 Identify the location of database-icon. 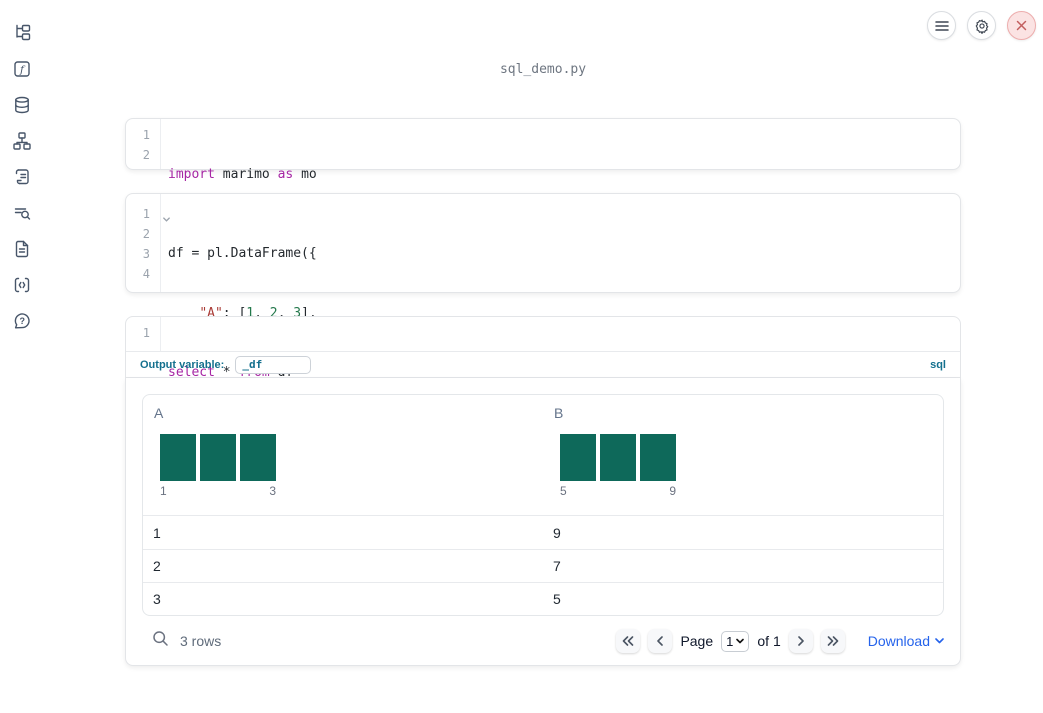
(22, 105).